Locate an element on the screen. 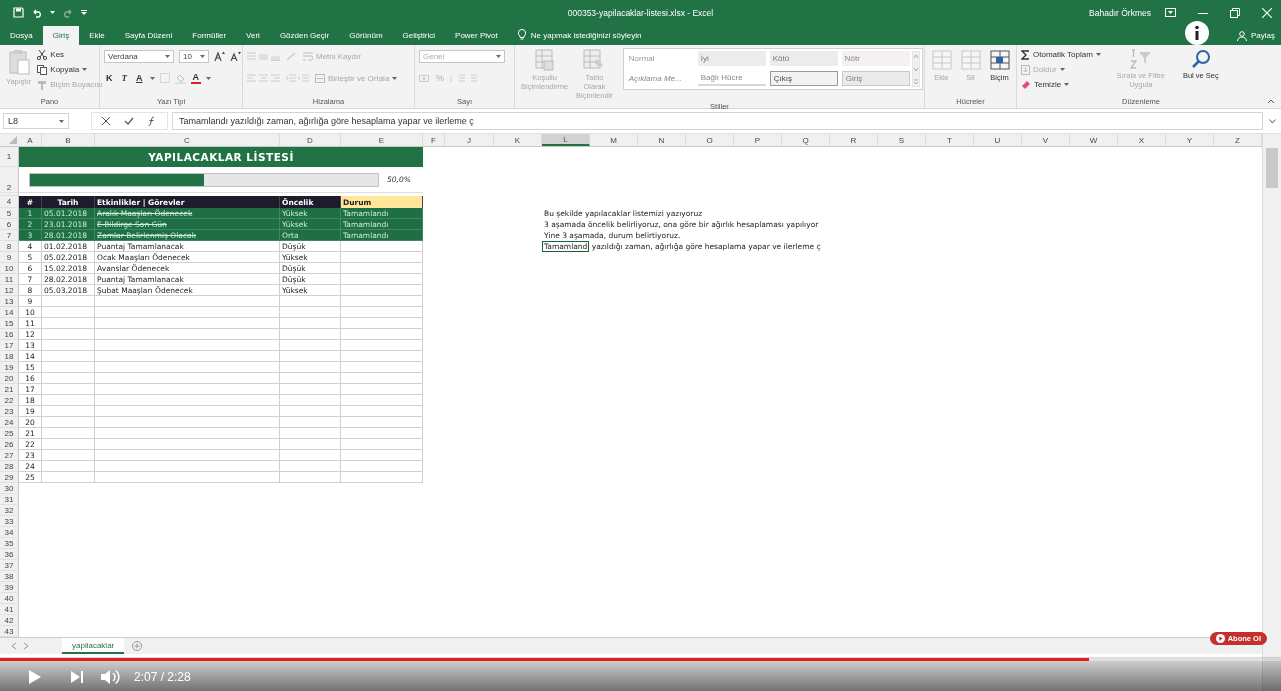  row-header: 17 is located at coordinates (9, 345).